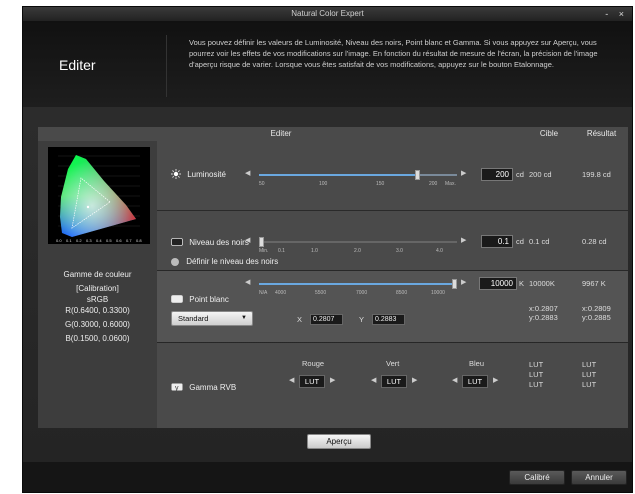 This screenshot has height=494, width=635. What do you see at coordinates (358, 242) in the screenshot?
I see `black-slider` at bounding box center [358, 242].